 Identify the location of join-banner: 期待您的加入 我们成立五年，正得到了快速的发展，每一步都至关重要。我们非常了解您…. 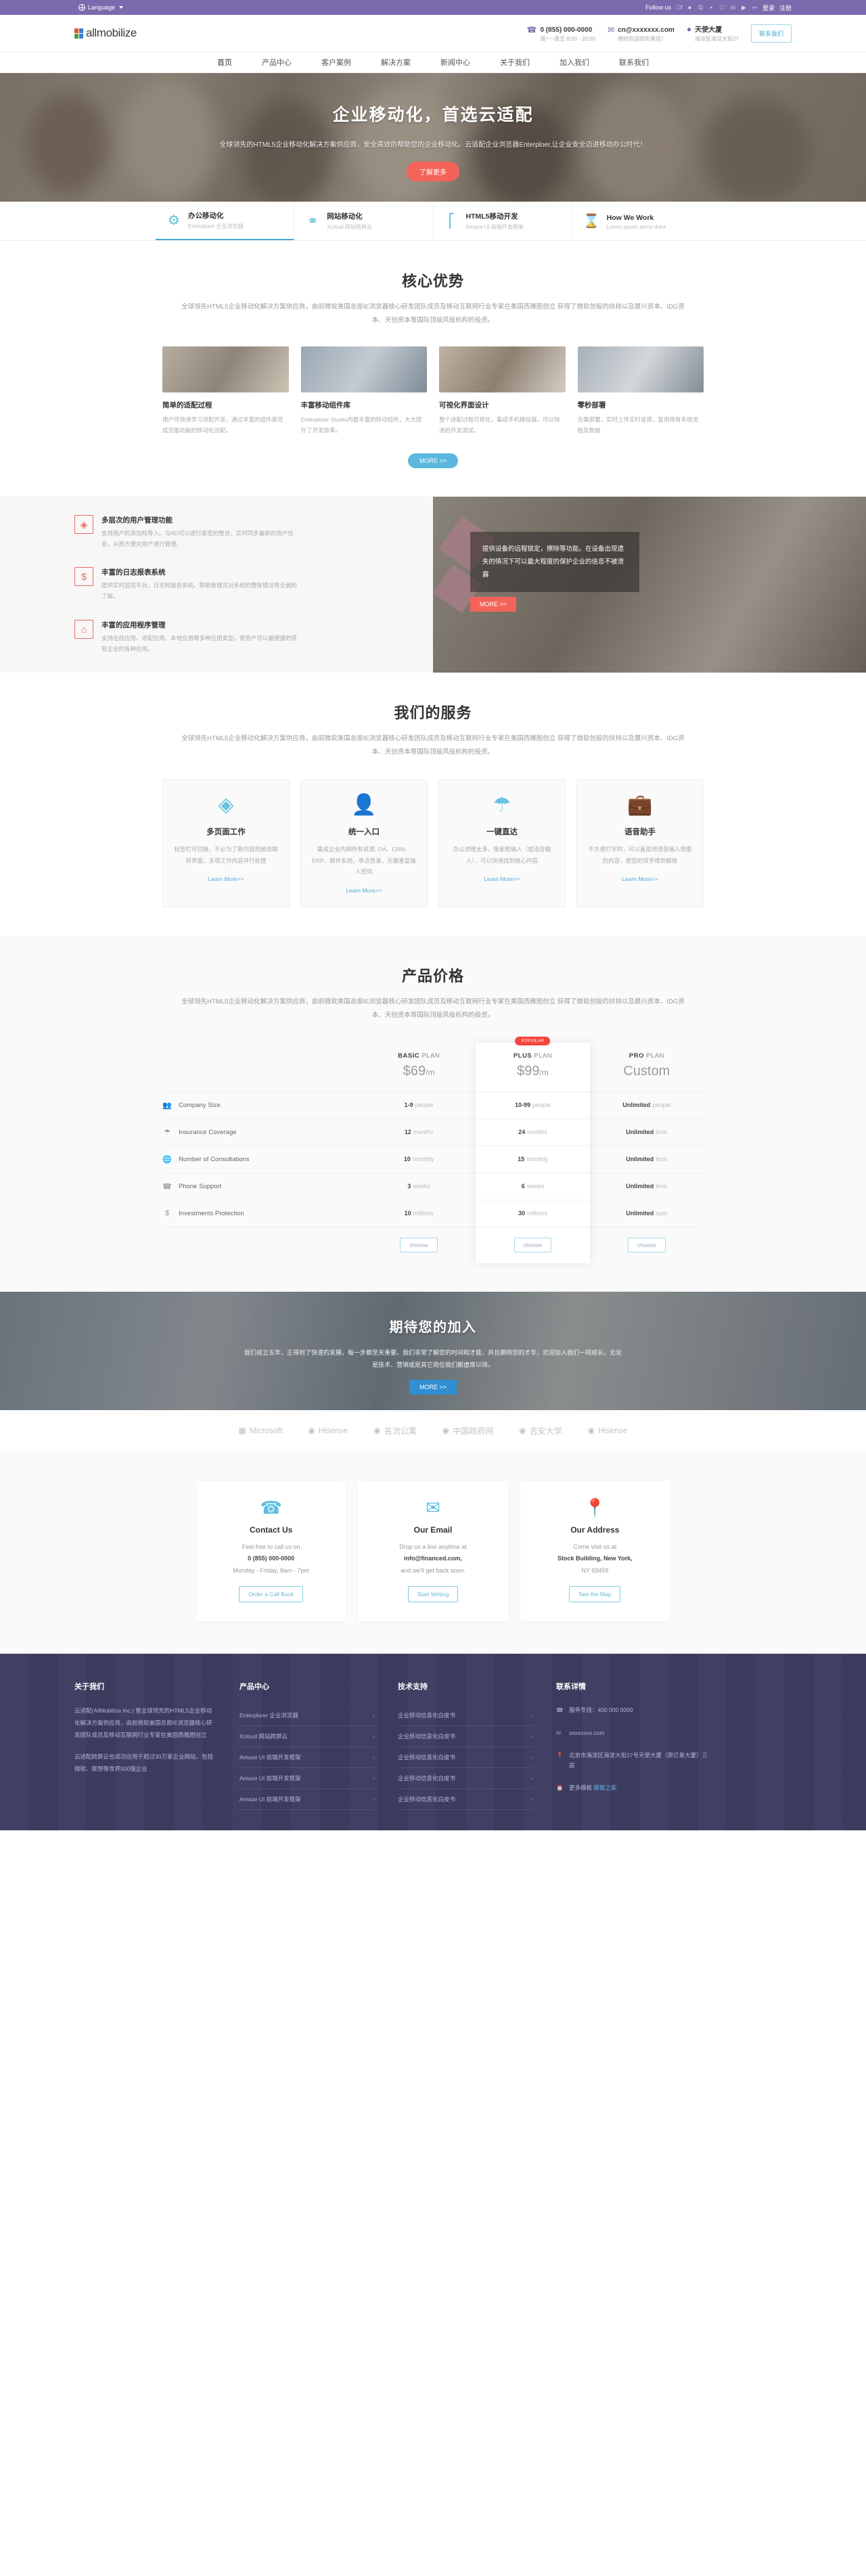
(433, 1350).